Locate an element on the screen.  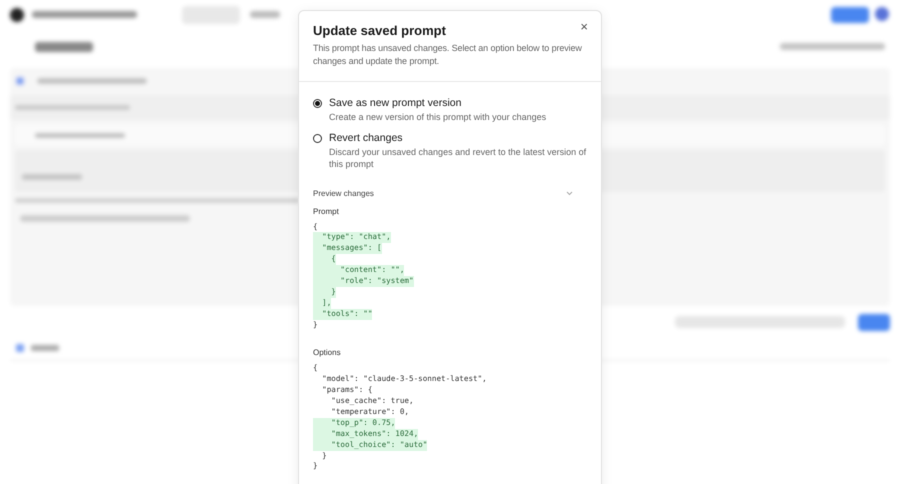
section-title: Prompt is located at coordinates (326, 211).